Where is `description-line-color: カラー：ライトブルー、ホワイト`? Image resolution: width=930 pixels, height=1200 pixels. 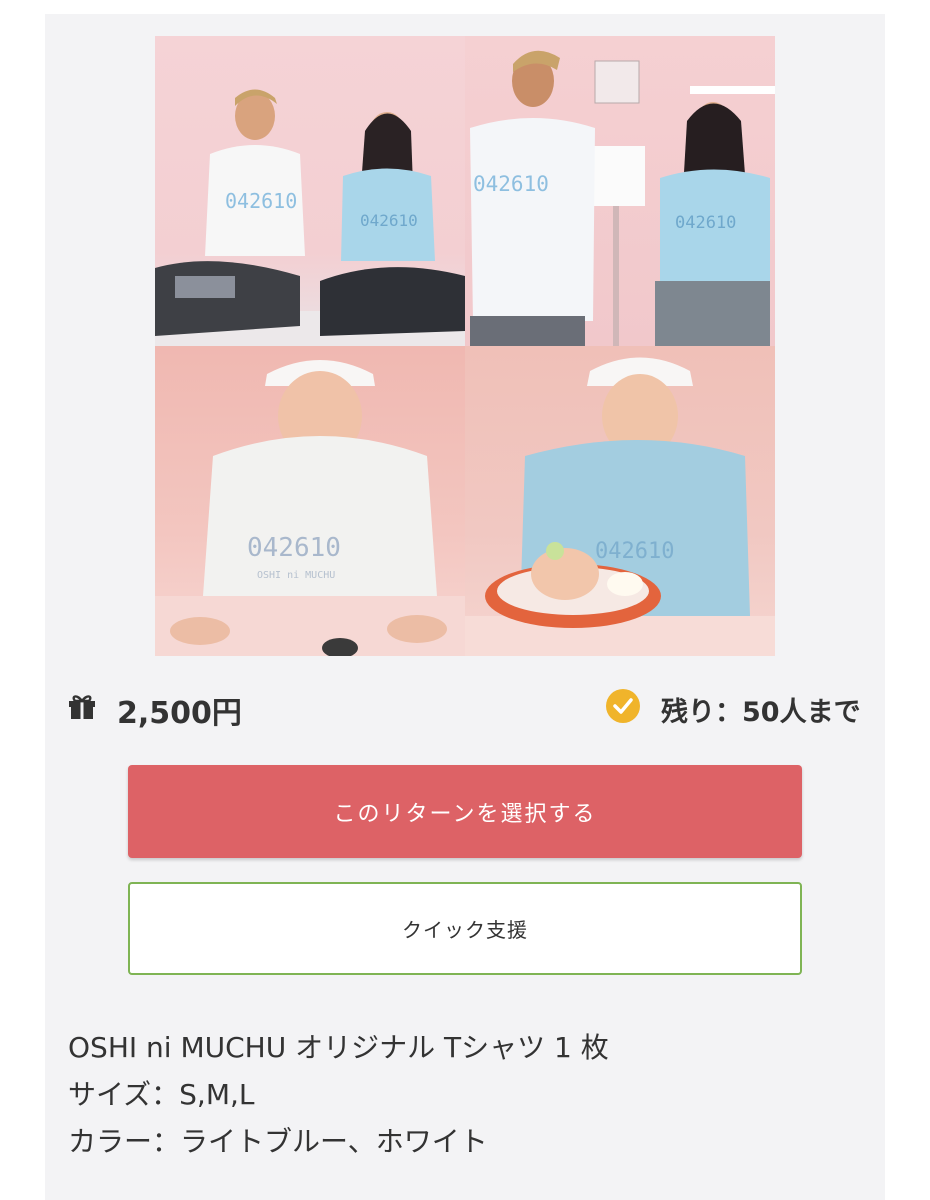
description-line-color: カラー：ライトブルー、ホワイト is located at coordinates (278, 1141).